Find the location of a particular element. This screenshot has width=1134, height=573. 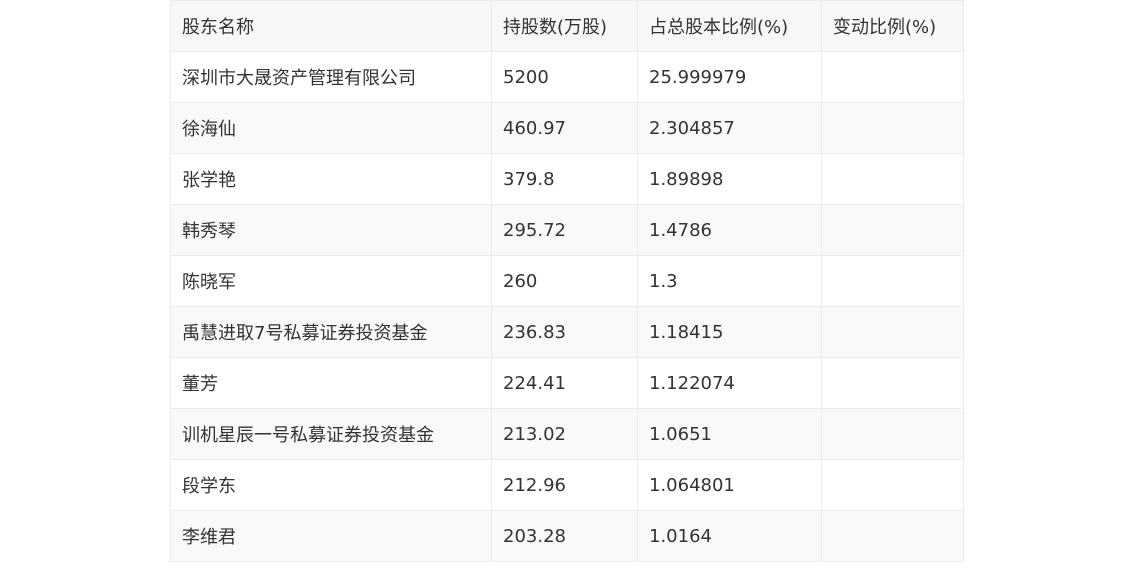

cell-shares-held: 224.41 is located at coordinates (564, 383).